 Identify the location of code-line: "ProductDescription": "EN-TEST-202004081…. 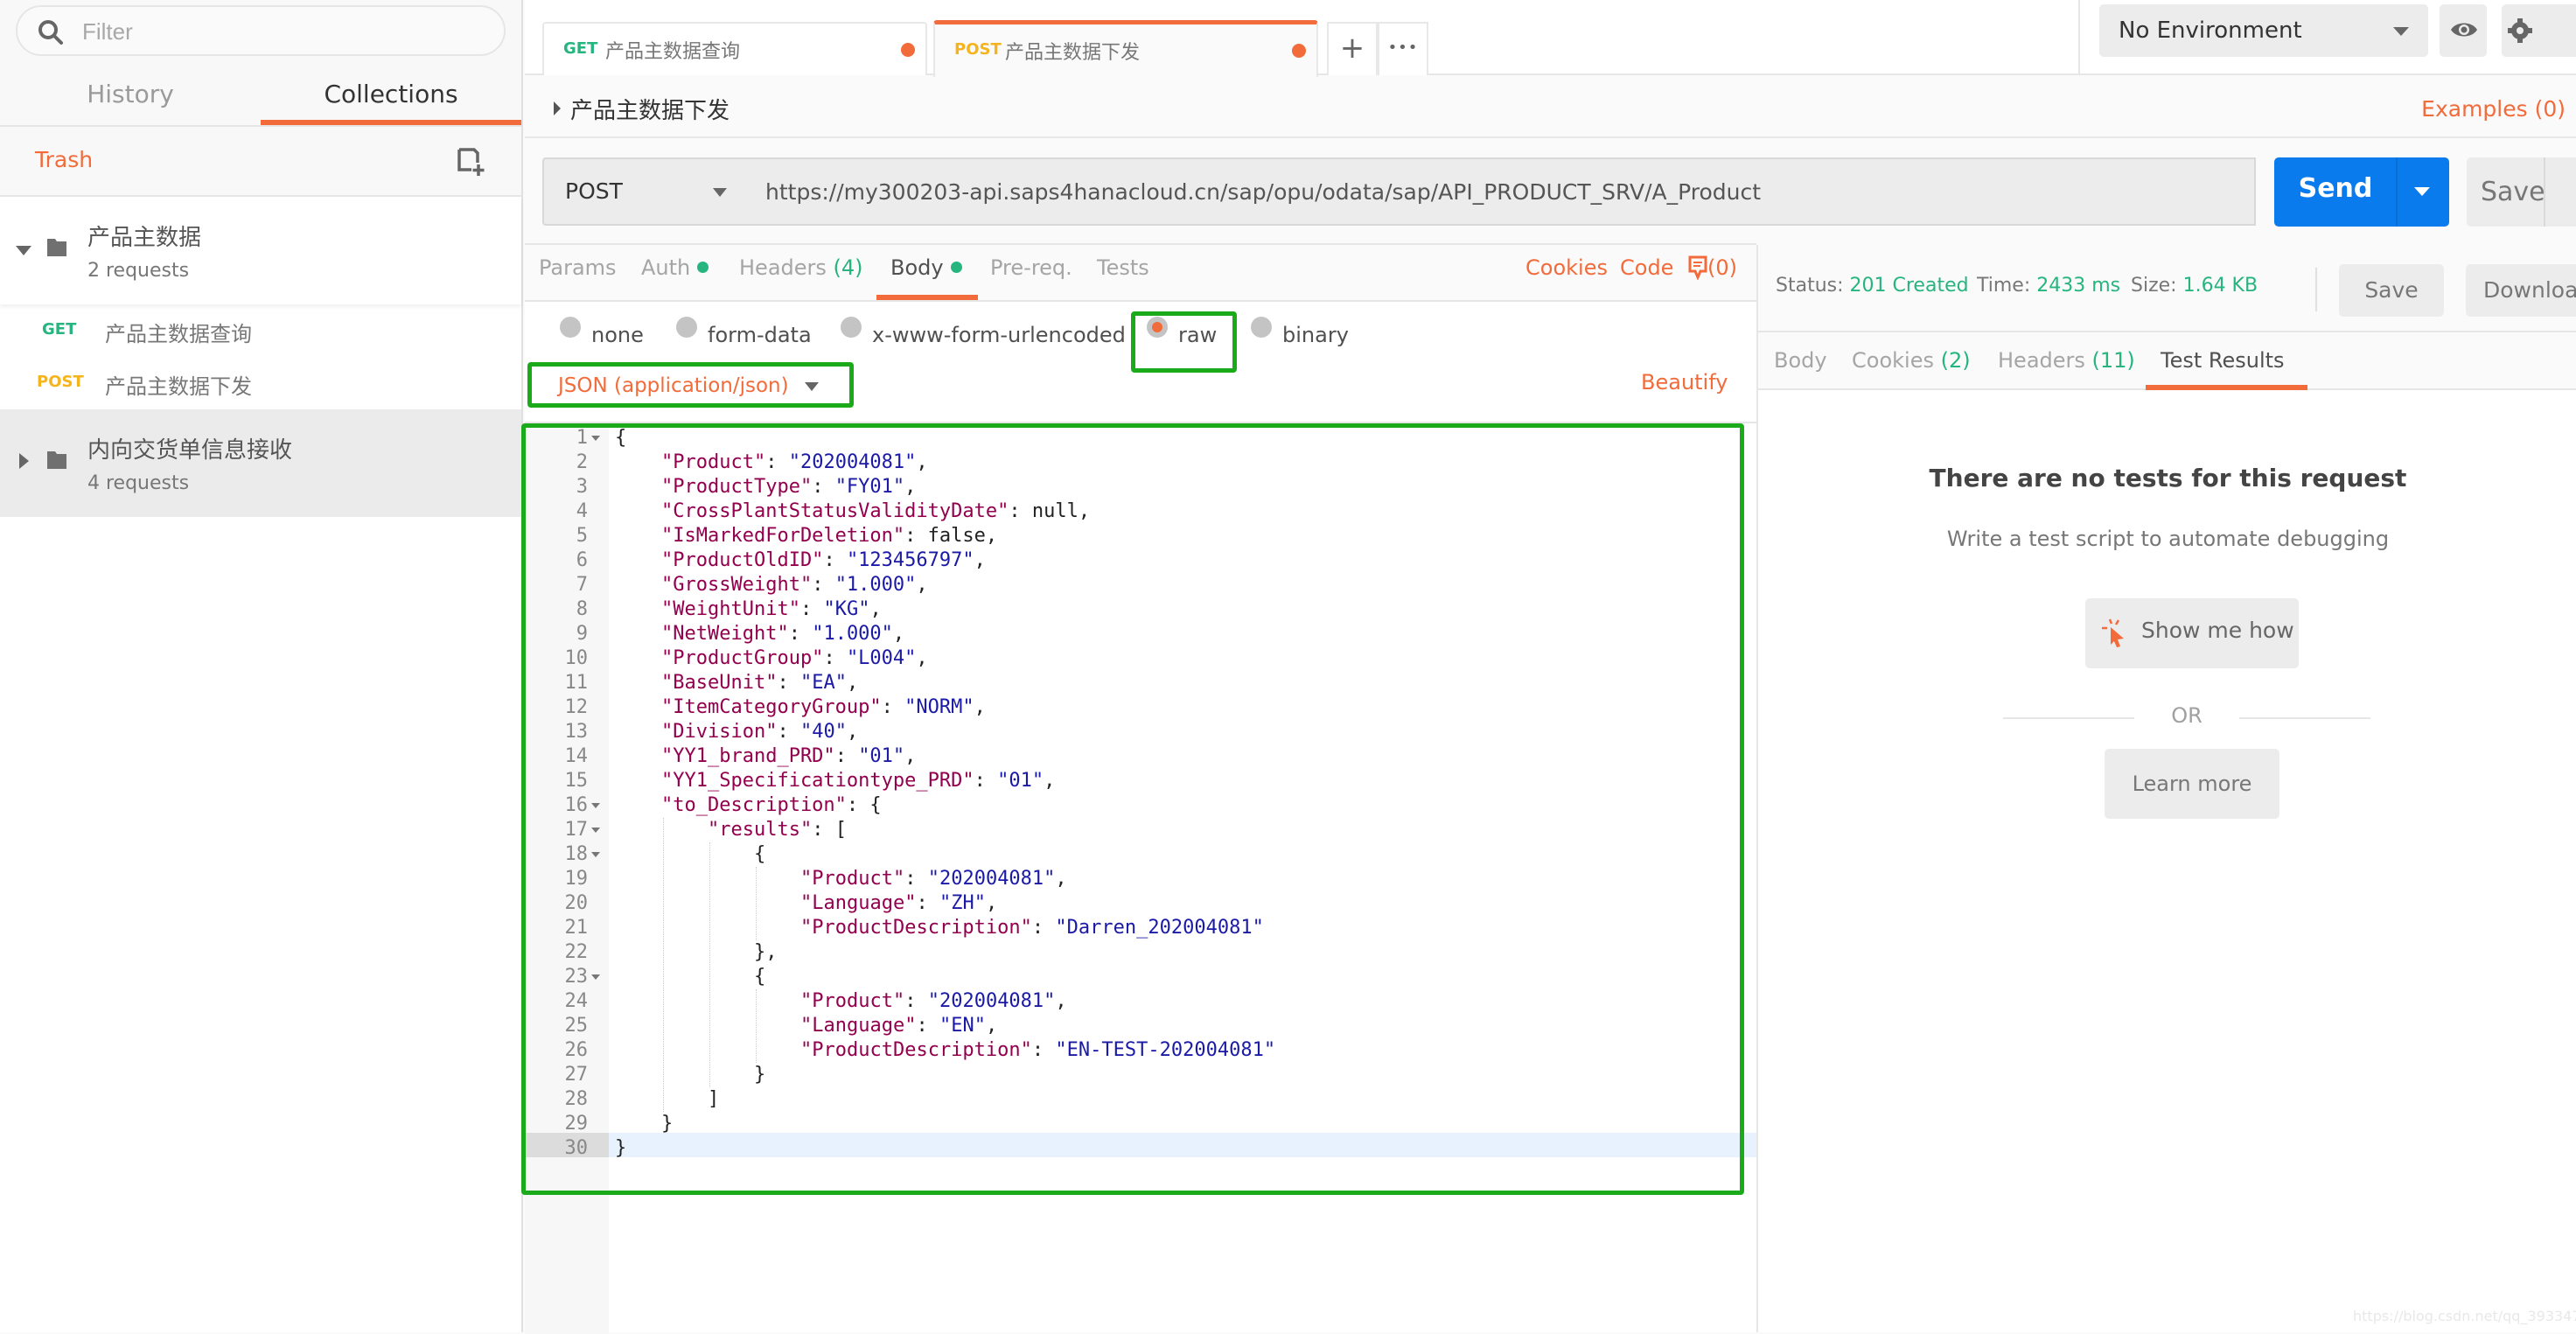
(1037, 1050).